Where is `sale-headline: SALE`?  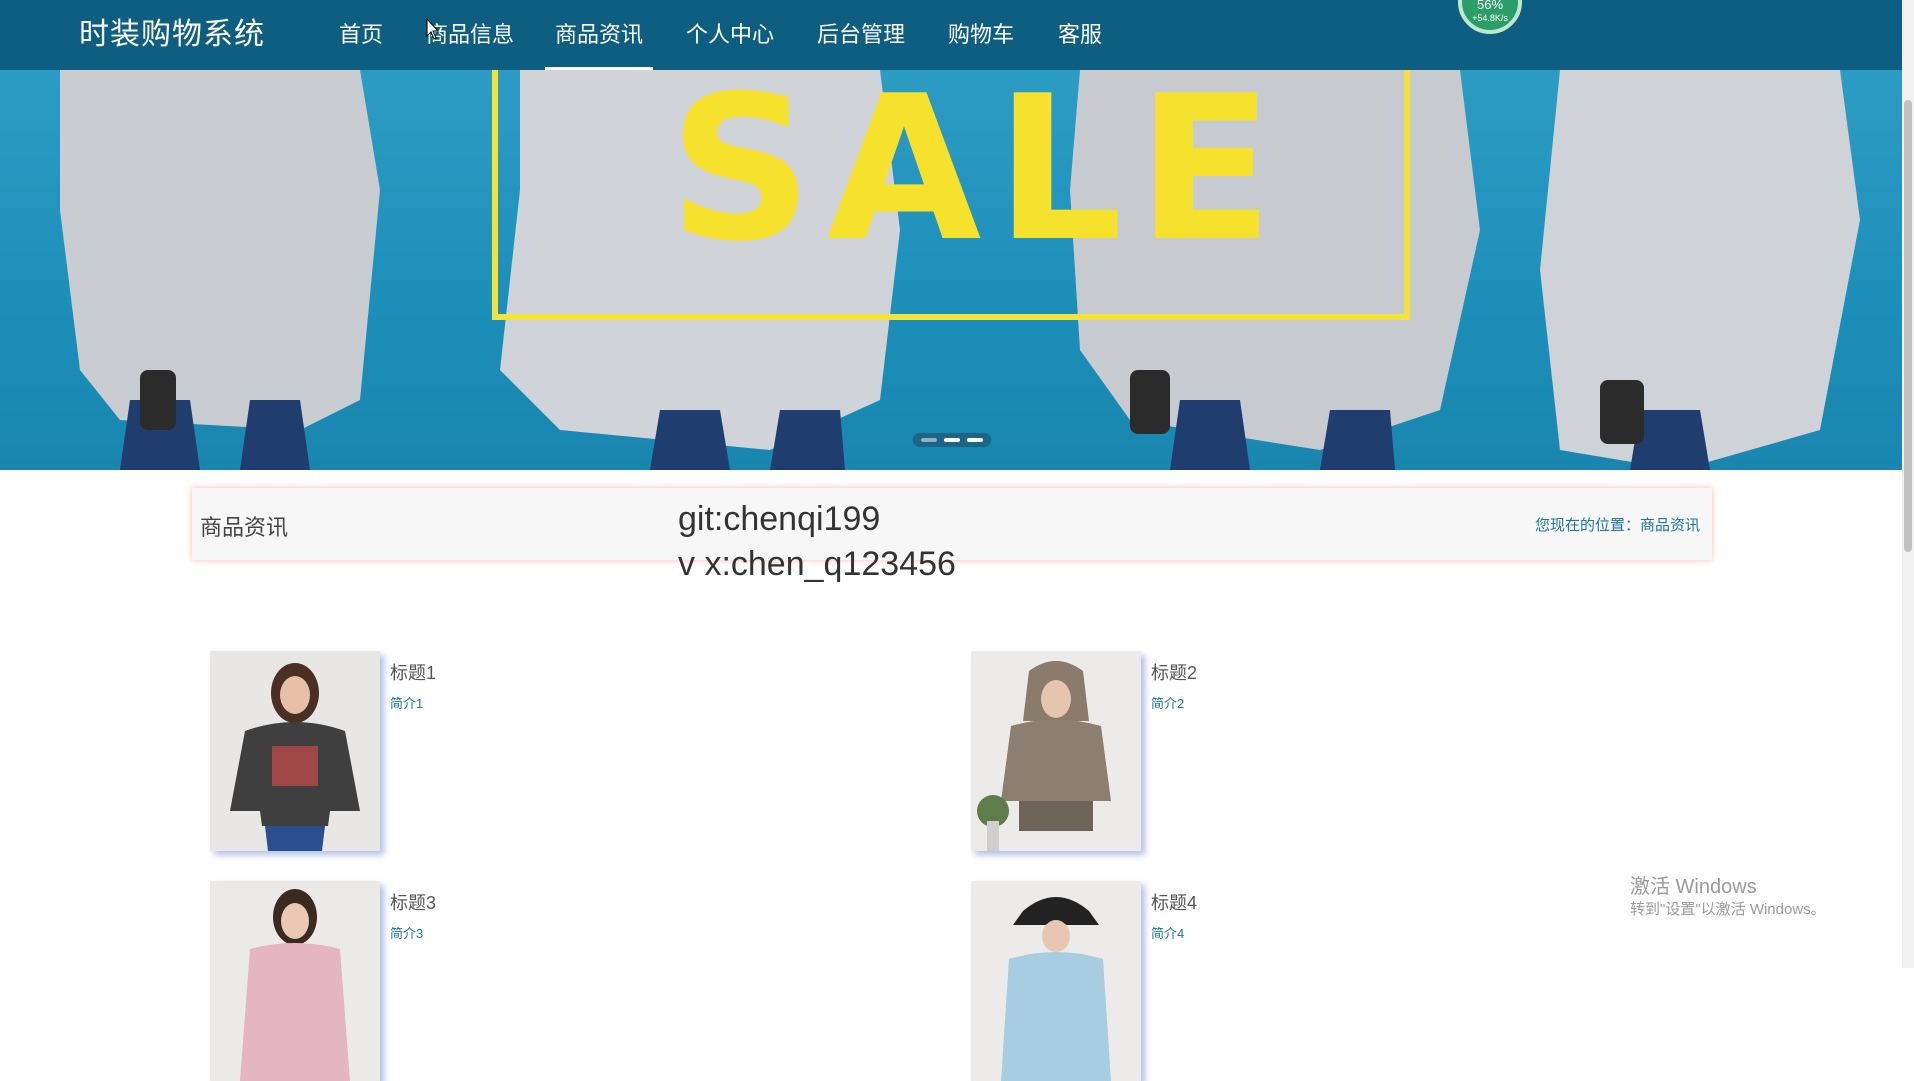
sale-headline: SALE is located at coordinates (978, 178).